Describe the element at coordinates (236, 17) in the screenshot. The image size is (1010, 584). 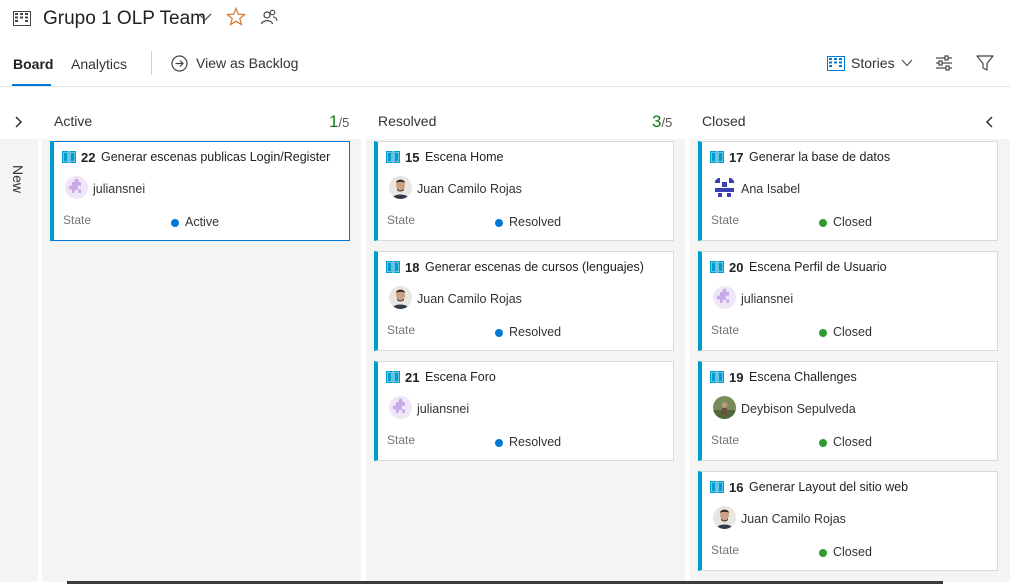
I see `star-icon` at that location.